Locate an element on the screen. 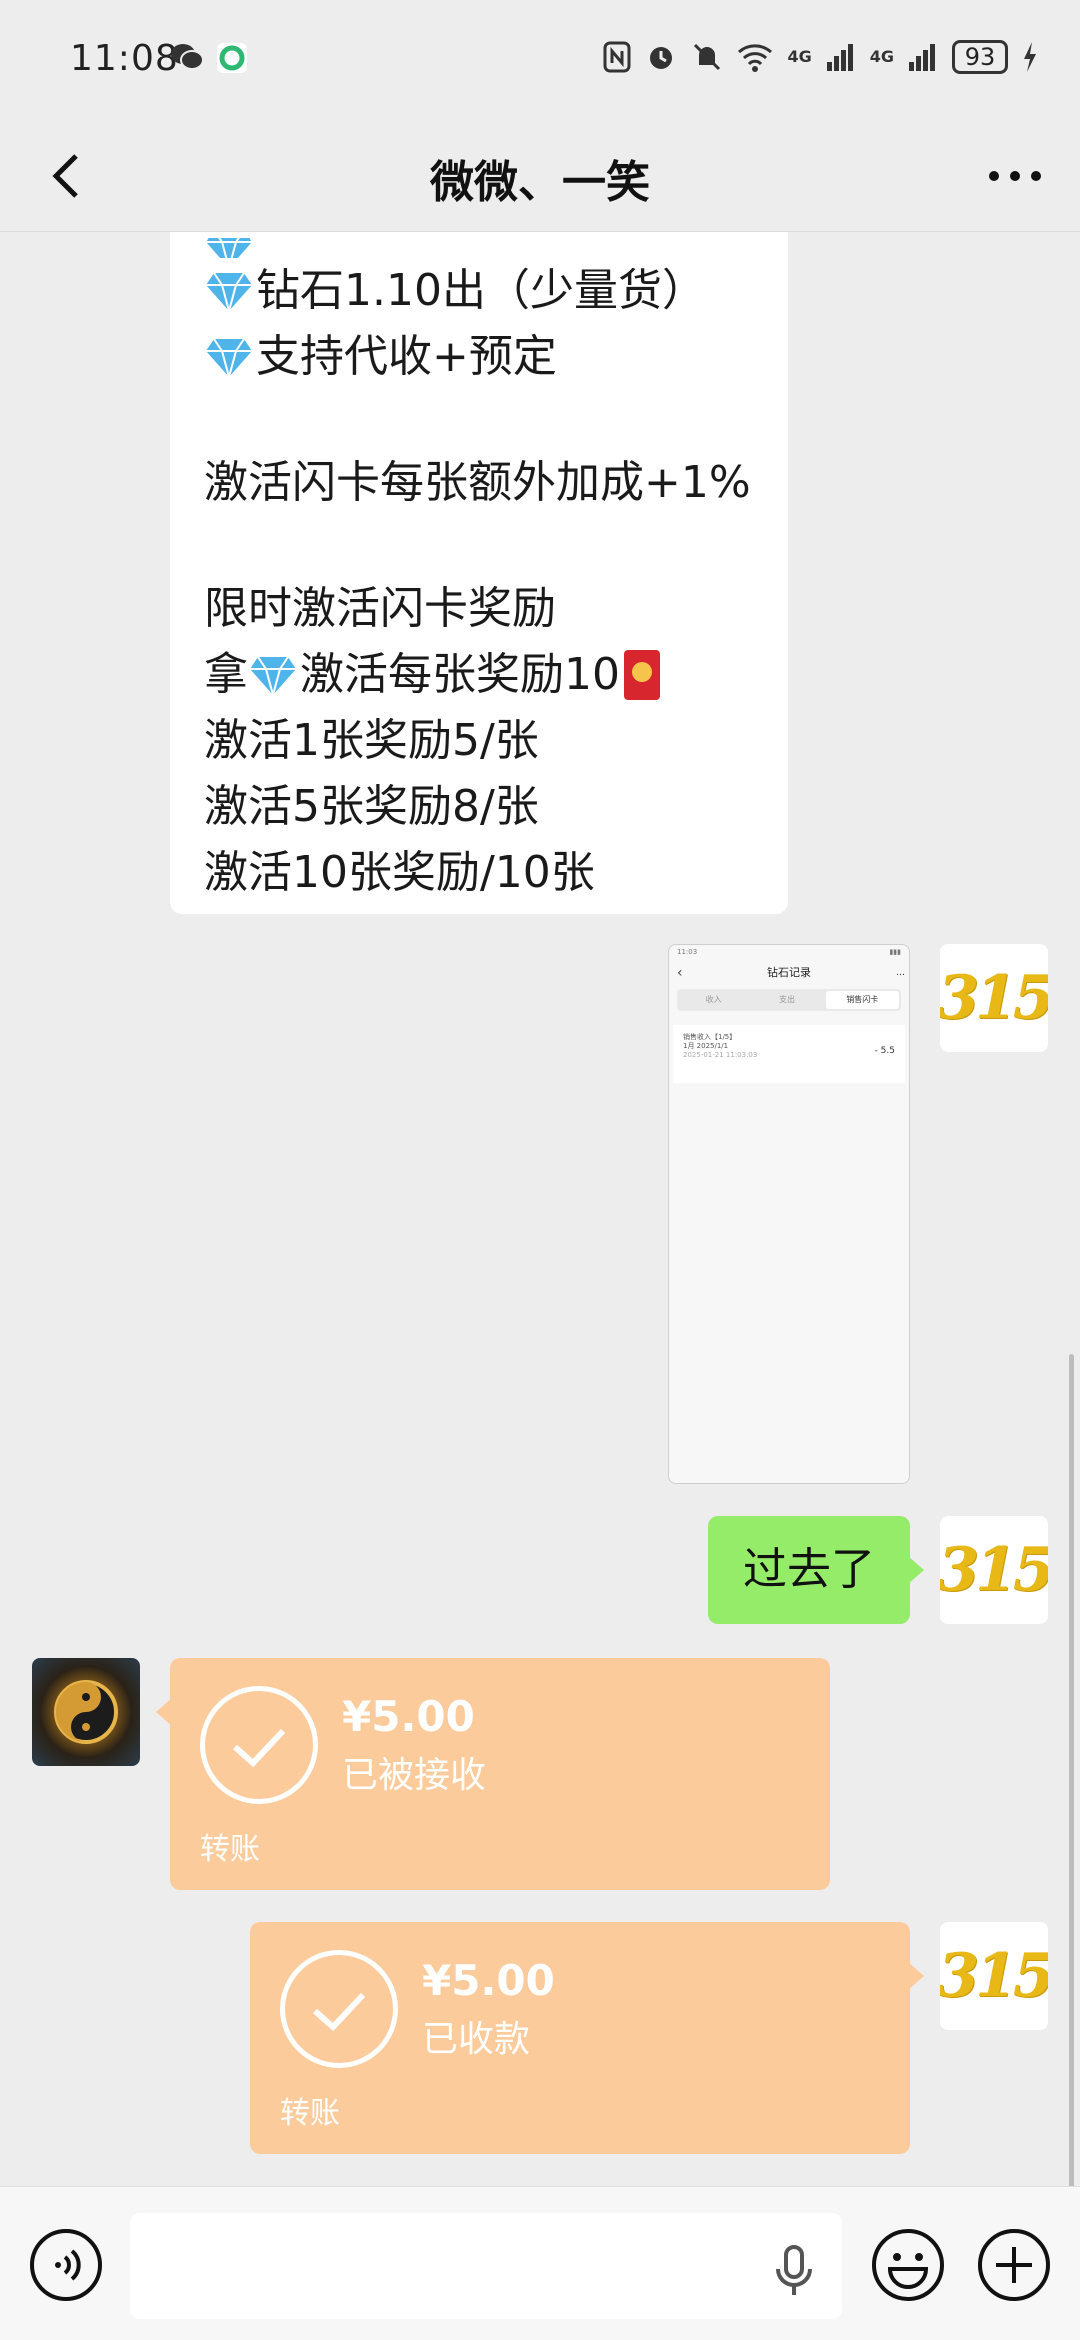  input-bar is located at coordinates (540, 2263).